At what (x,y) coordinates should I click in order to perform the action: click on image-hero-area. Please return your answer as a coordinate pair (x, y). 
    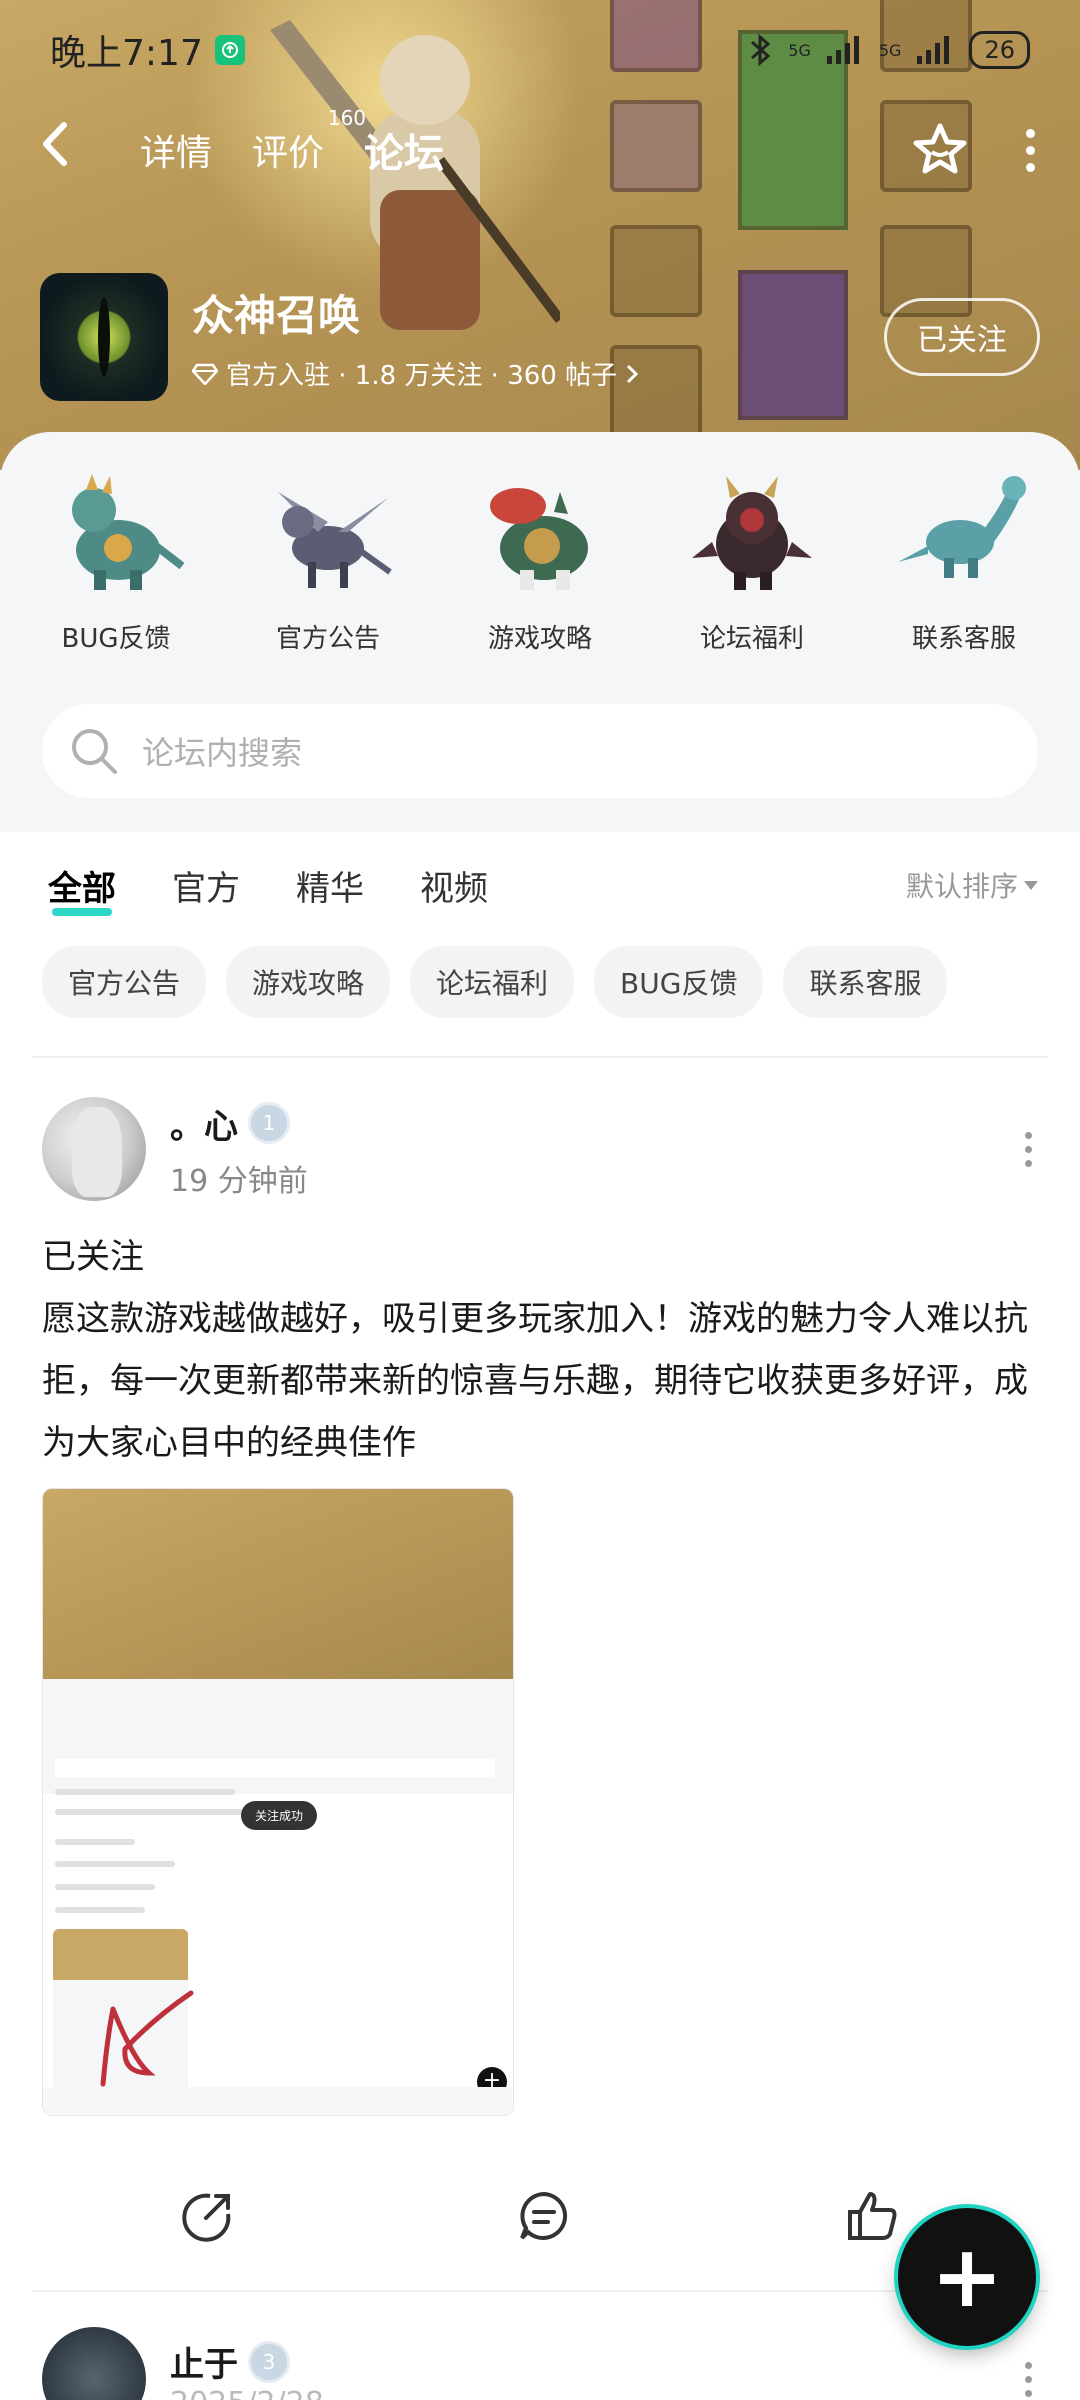
    Looking at the image, I should click on (278, 1584).